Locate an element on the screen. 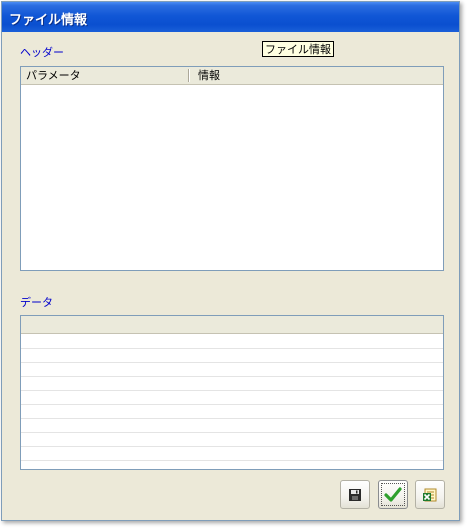  window-title: ファイル情報 is located at coordinates (48, 20).